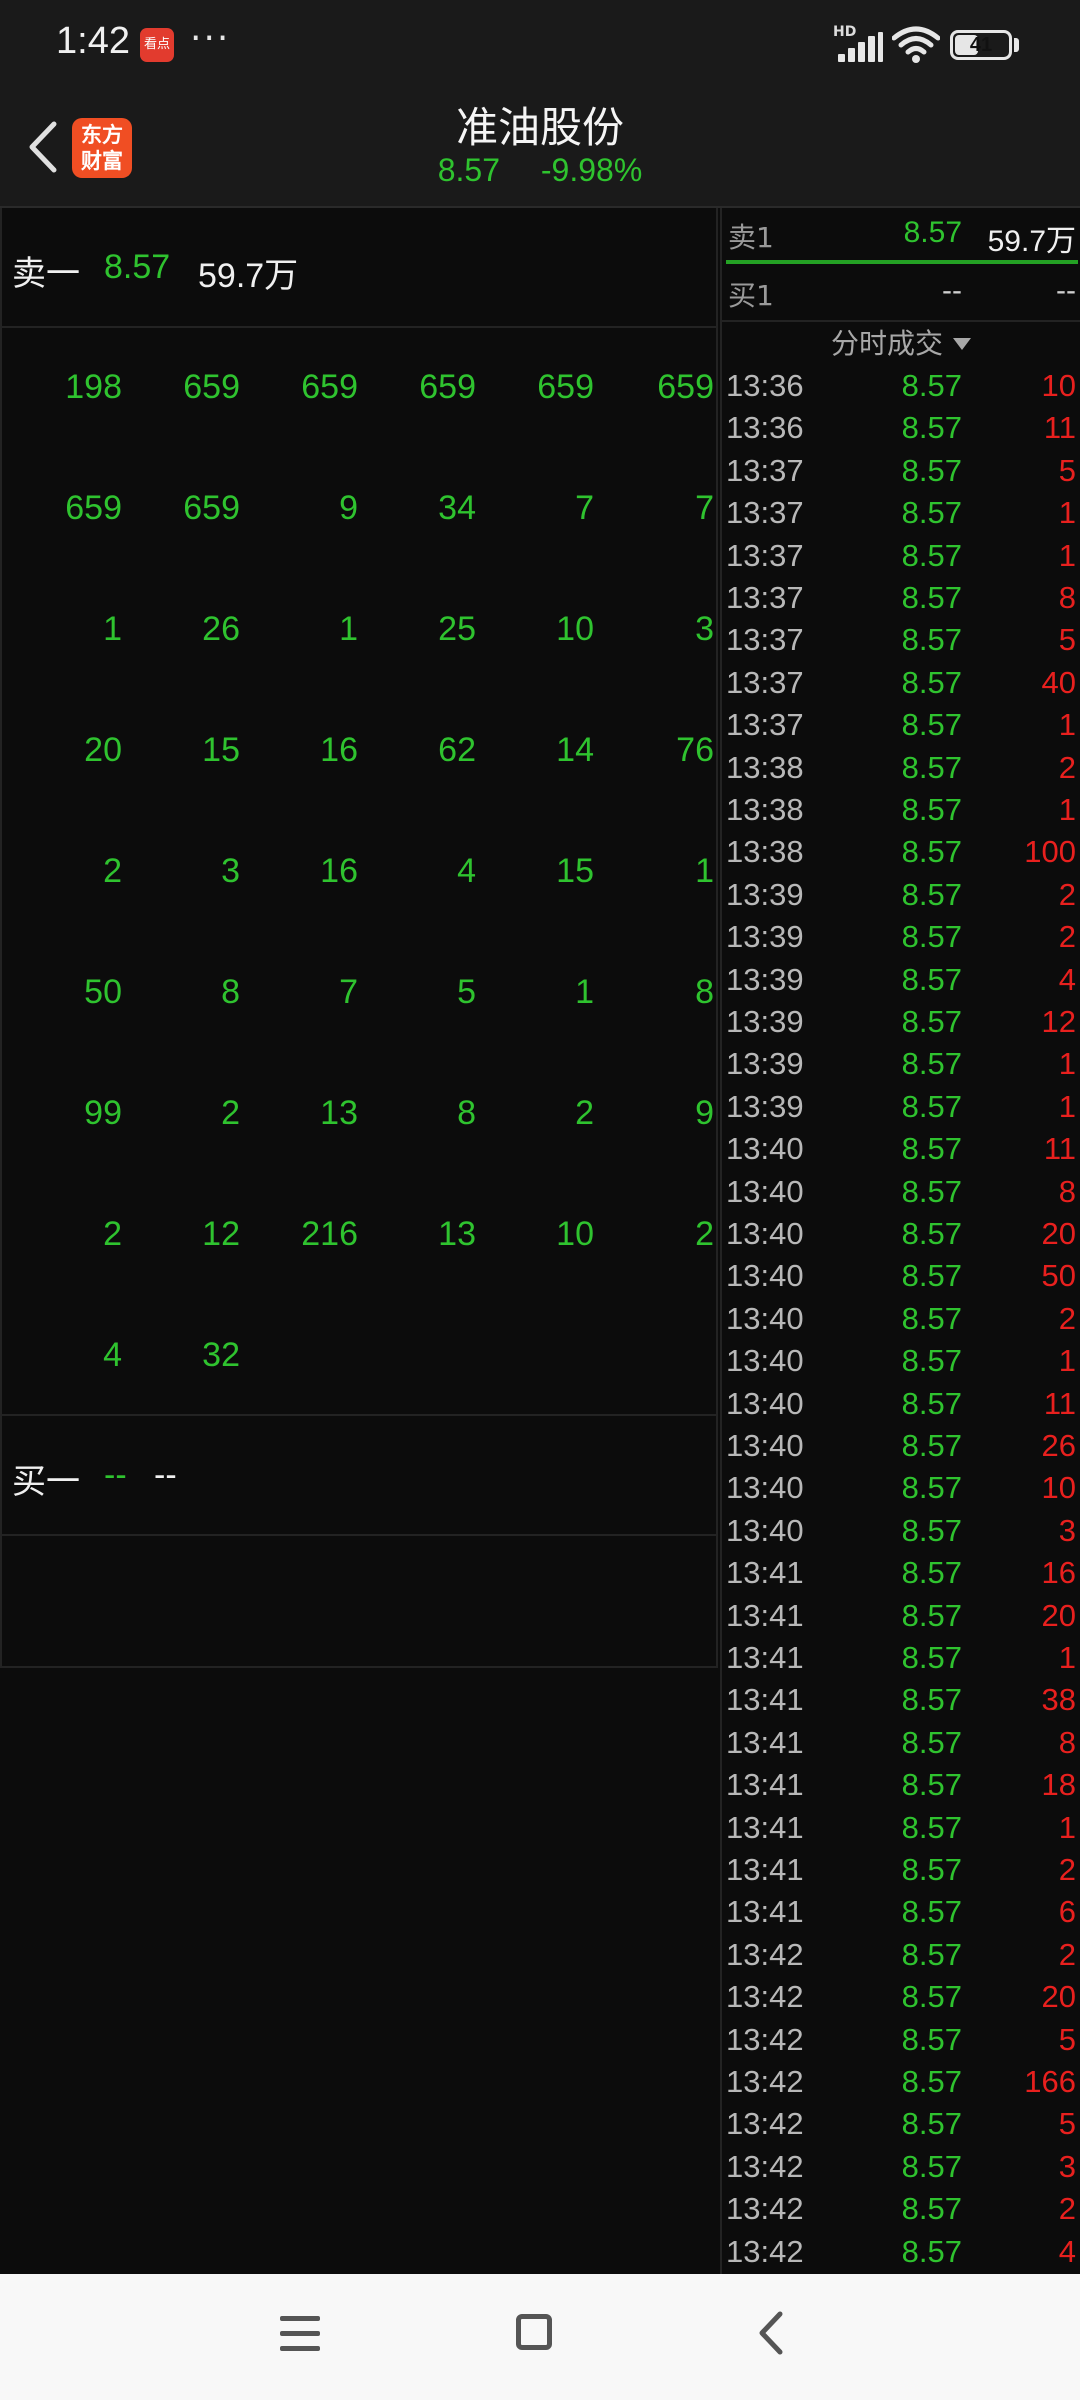 The height and width of the screenshot is (2400, 1080). I want to click on tick-row: 13:40 8.57 2, so click(901, 1322).